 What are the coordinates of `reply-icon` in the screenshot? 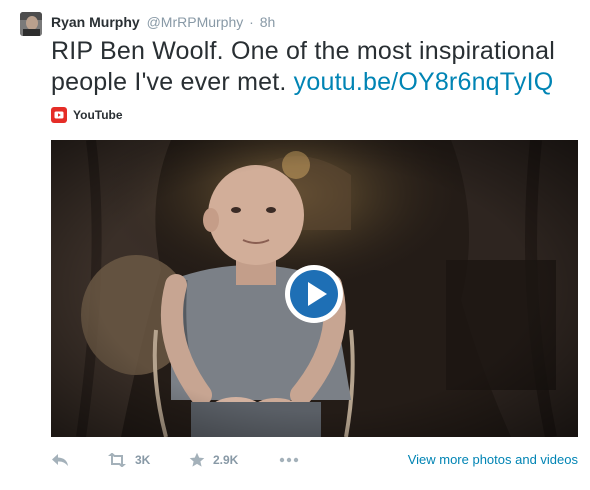 It's located at (60, 460).